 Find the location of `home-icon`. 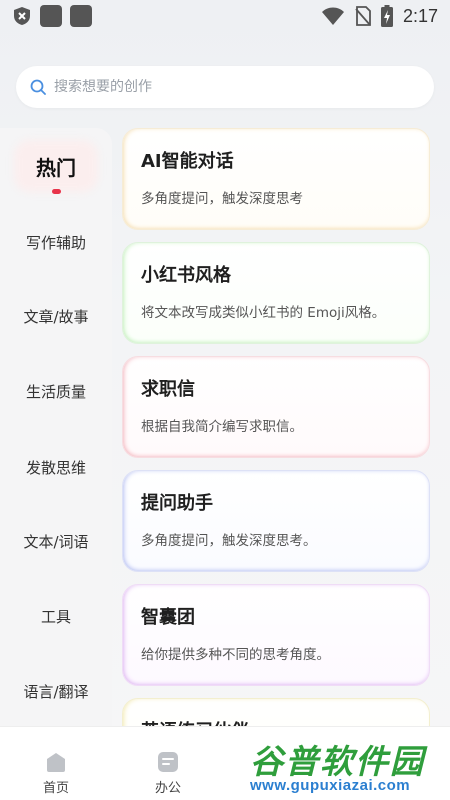

home-icon is located at coordinates (56, 762).